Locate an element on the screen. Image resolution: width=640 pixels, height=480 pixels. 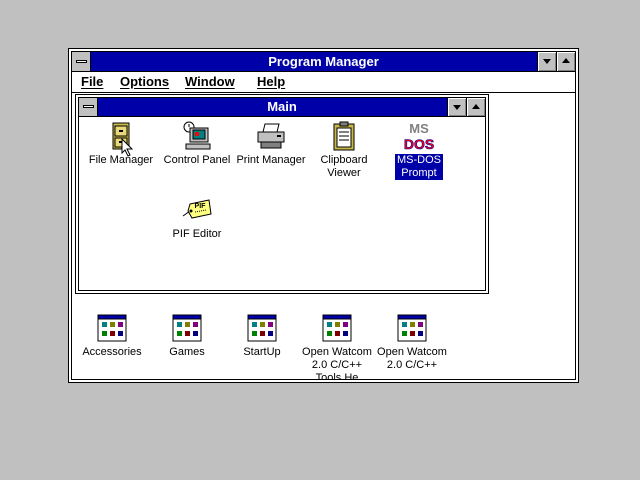
menu-options: Options is located at coordinates (144, 82).